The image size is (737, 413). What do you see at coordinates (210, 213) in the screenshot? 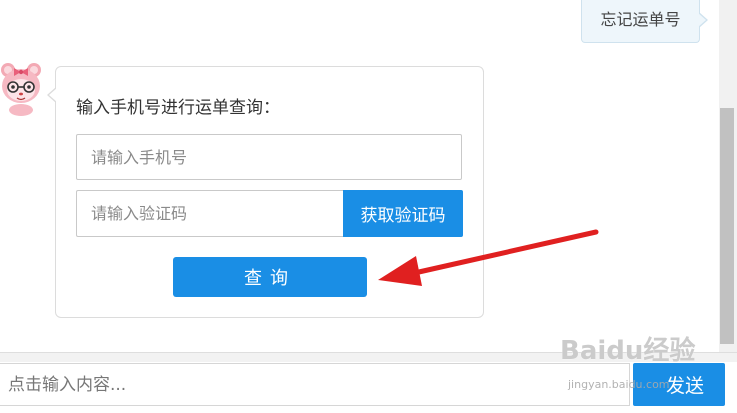
I see `verification-code-input` at bounding box center [210, 213].